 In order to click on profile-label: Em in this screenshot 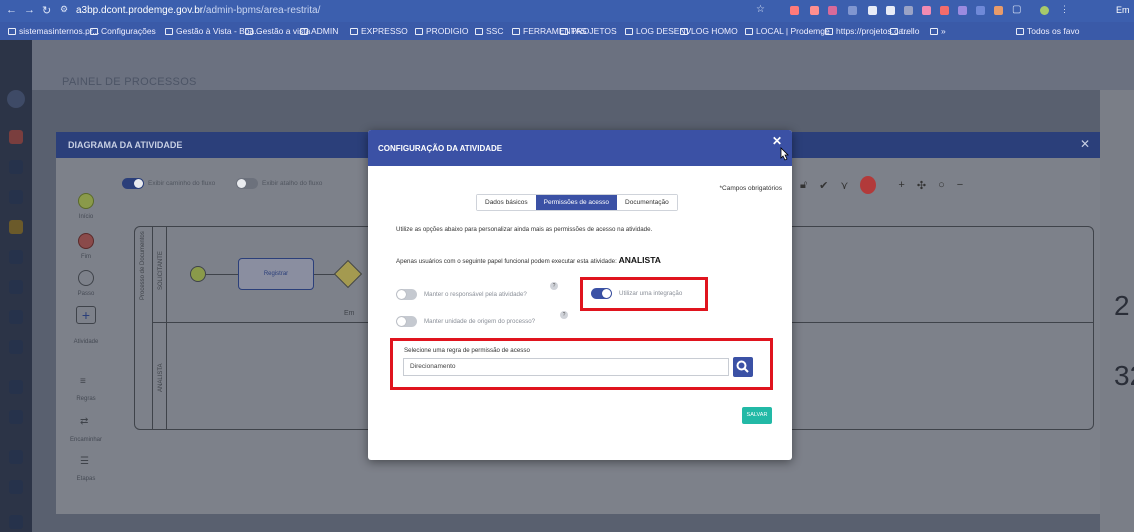, I will do `click(1123, 10)`.